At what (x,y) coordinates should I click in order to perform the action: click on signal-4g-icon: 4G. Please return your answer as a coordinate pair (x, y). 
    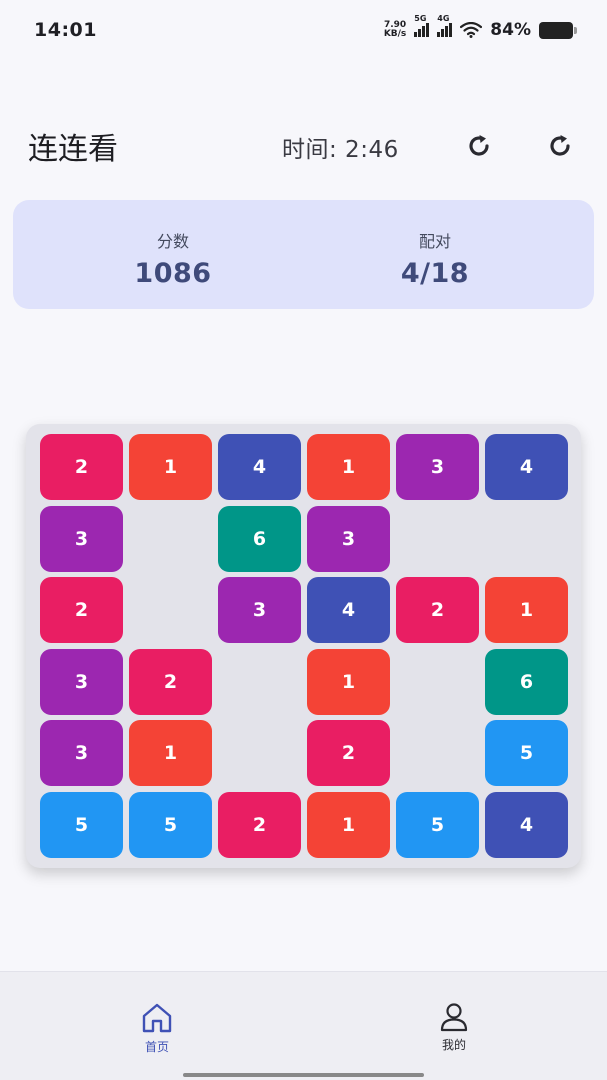
    Looking at the image, I should click on (445, 25).